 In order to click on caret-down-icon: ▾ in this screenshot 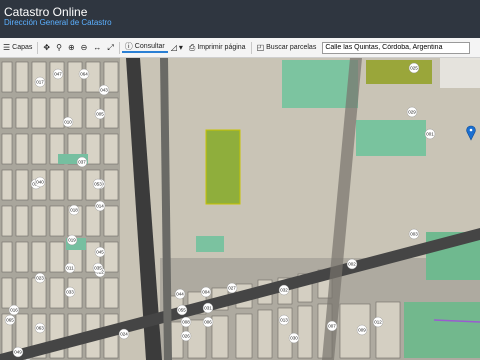, I will do `click(180, 47)`.